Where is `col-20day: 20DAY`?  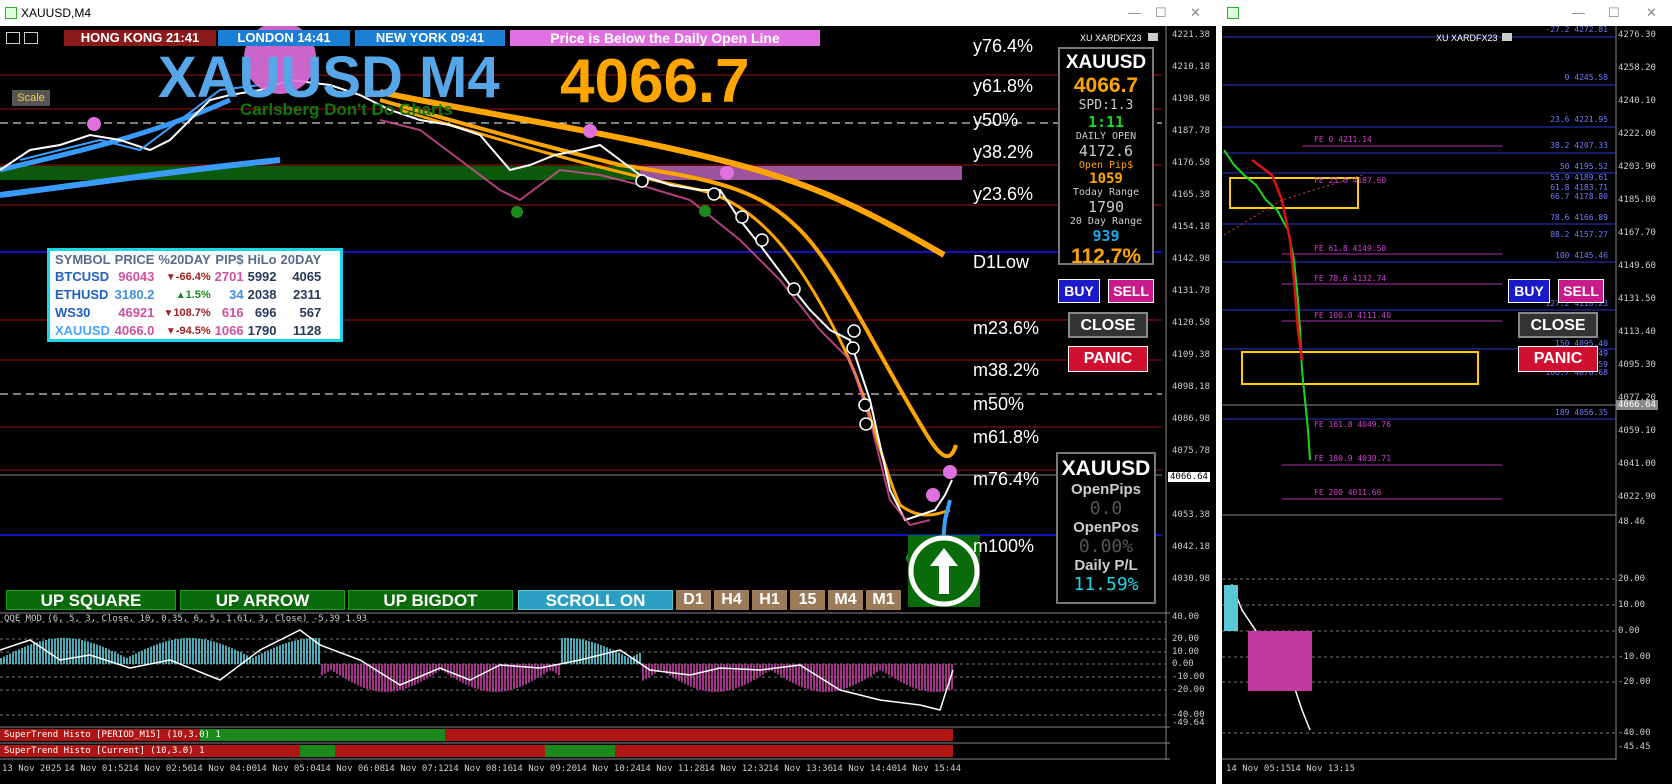
col-20day: 20DAY is located at coordinates (301, 259).